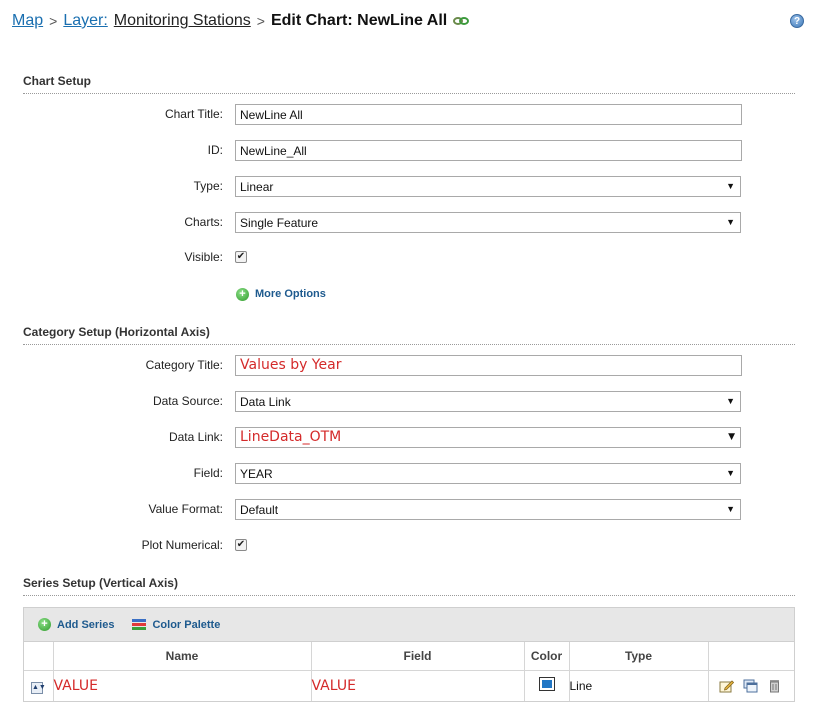  What do you see at coordinates (359, 20) in the screenshot?
I see `page-title: Edit Chart: NewLine All` at bounding box center [359, 20].